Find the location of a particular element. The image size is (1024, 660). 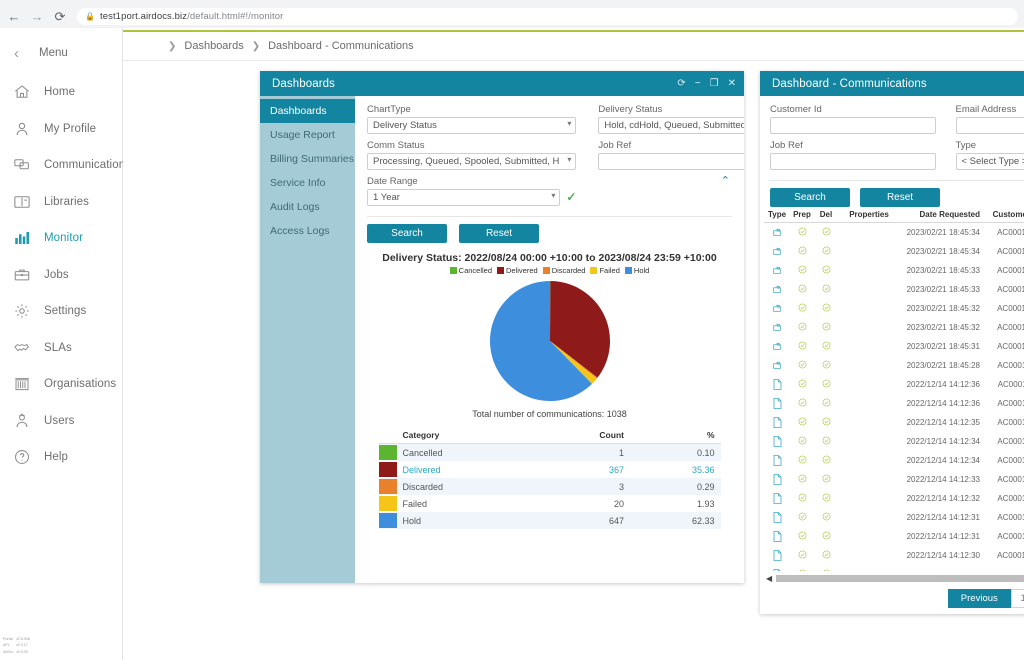

sidebar-item-settings: Settings is located at coordinates (61, 311).